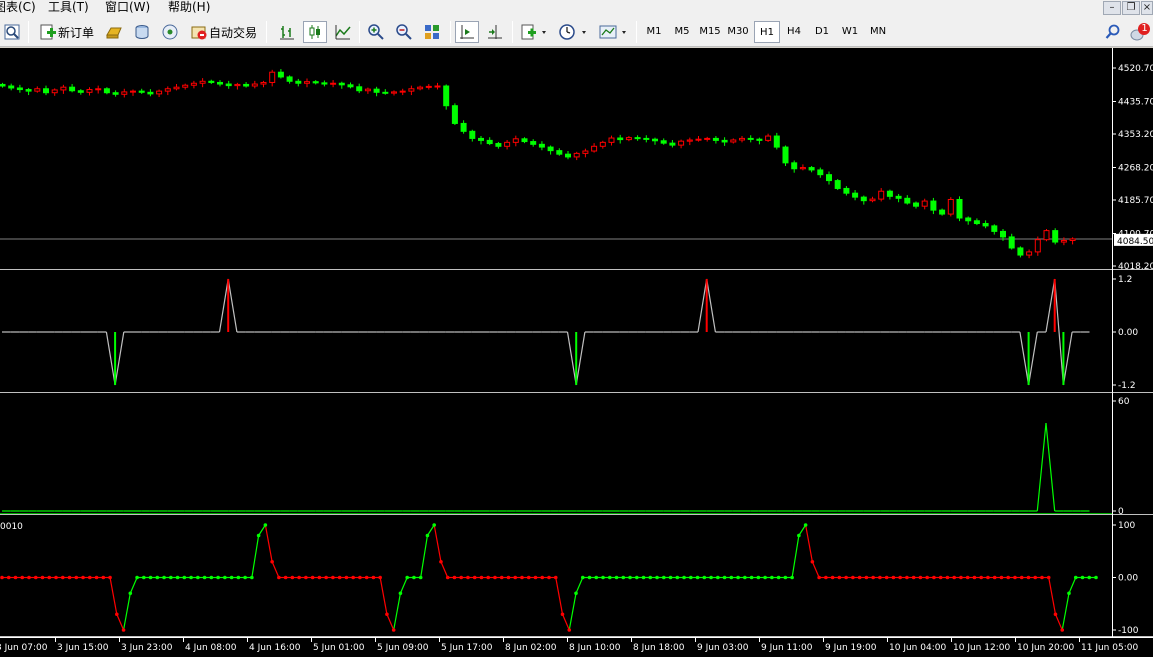 Image resolution: width=1153 pixels, height=657 pixels. Describe the element at coordinates (822, 32) in the screenshot. I see `timeframe-d1: D1` at that location.